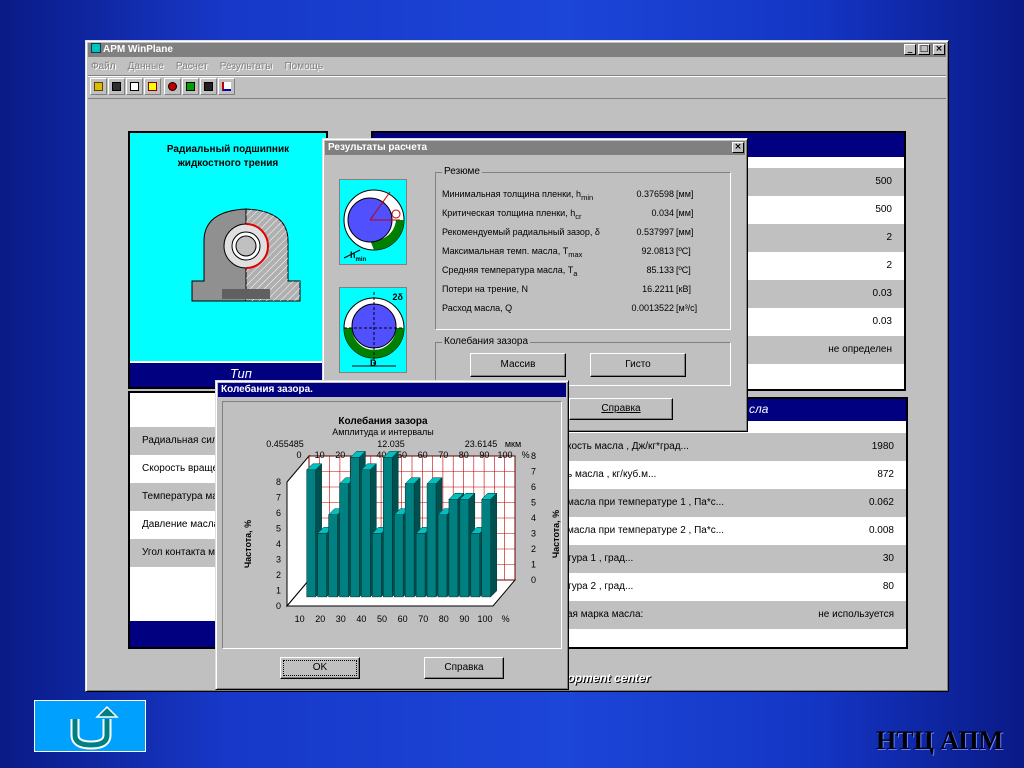 Image resolution: width=1024 pixels, height=768 pixels. I want to click on maximize-button: □, so click(924, 49).